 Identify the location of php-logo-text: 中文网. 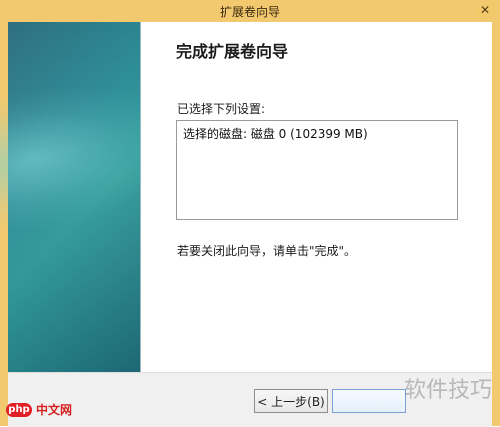
(54, 410).